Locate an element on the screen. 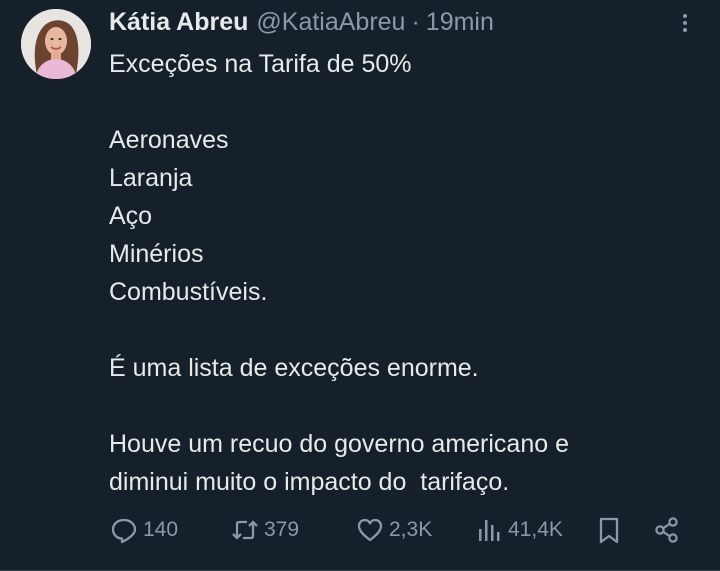  tweet-header: Kátia Abreu @KatiaAbreu · 19min is located at coordinates (301, 22).